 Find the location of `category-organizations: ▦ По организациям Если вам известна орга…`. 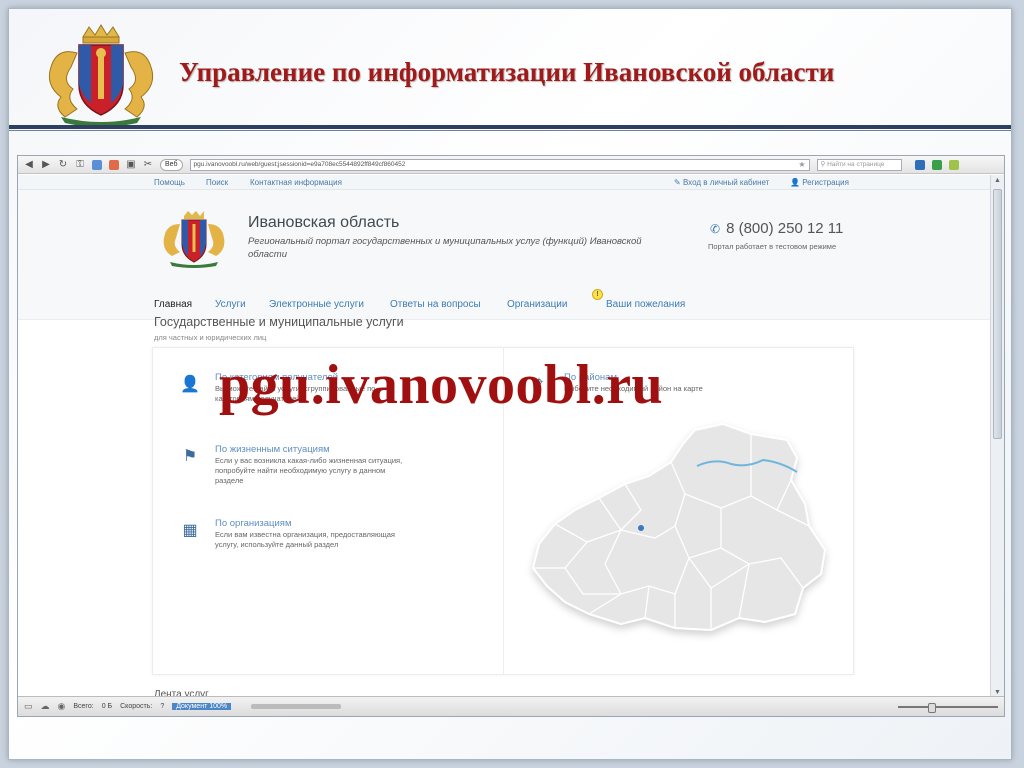

category-organizations: ▦ По организациям Если вам известна орга… is located at coordinates (300, 538).